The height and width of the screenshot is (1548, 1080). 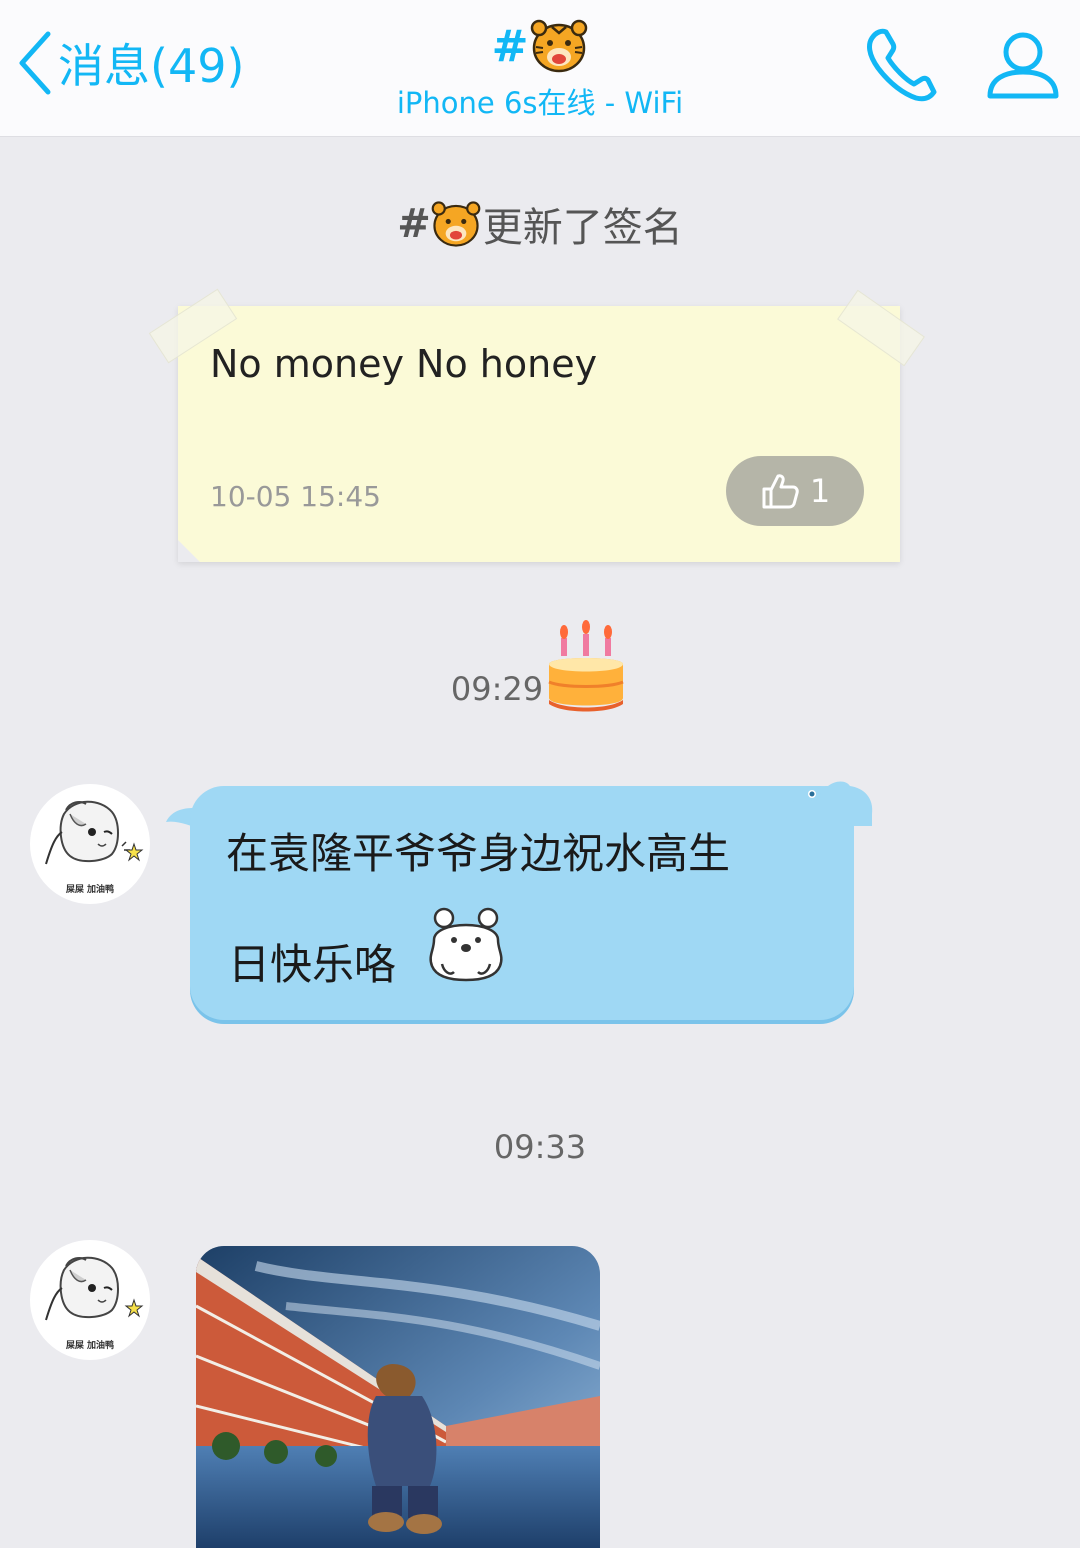 What do you see at coordinates (829, 803) in the screenshot?
I see `hippo-bubble-decoration` at bounding box center [829, 803].